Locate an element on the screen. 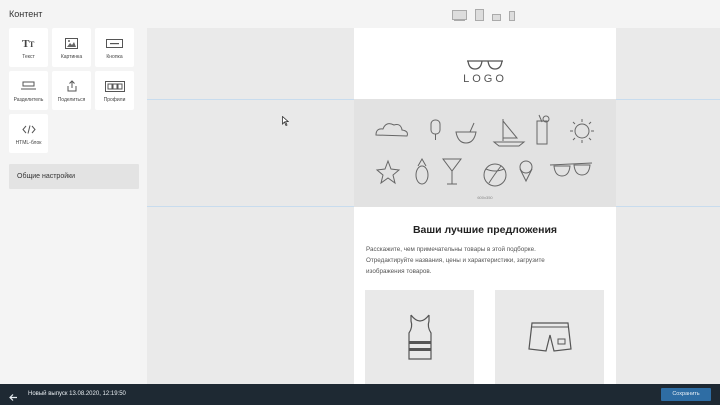  product-card-swim-shorts is located at coordinates (549, 337).